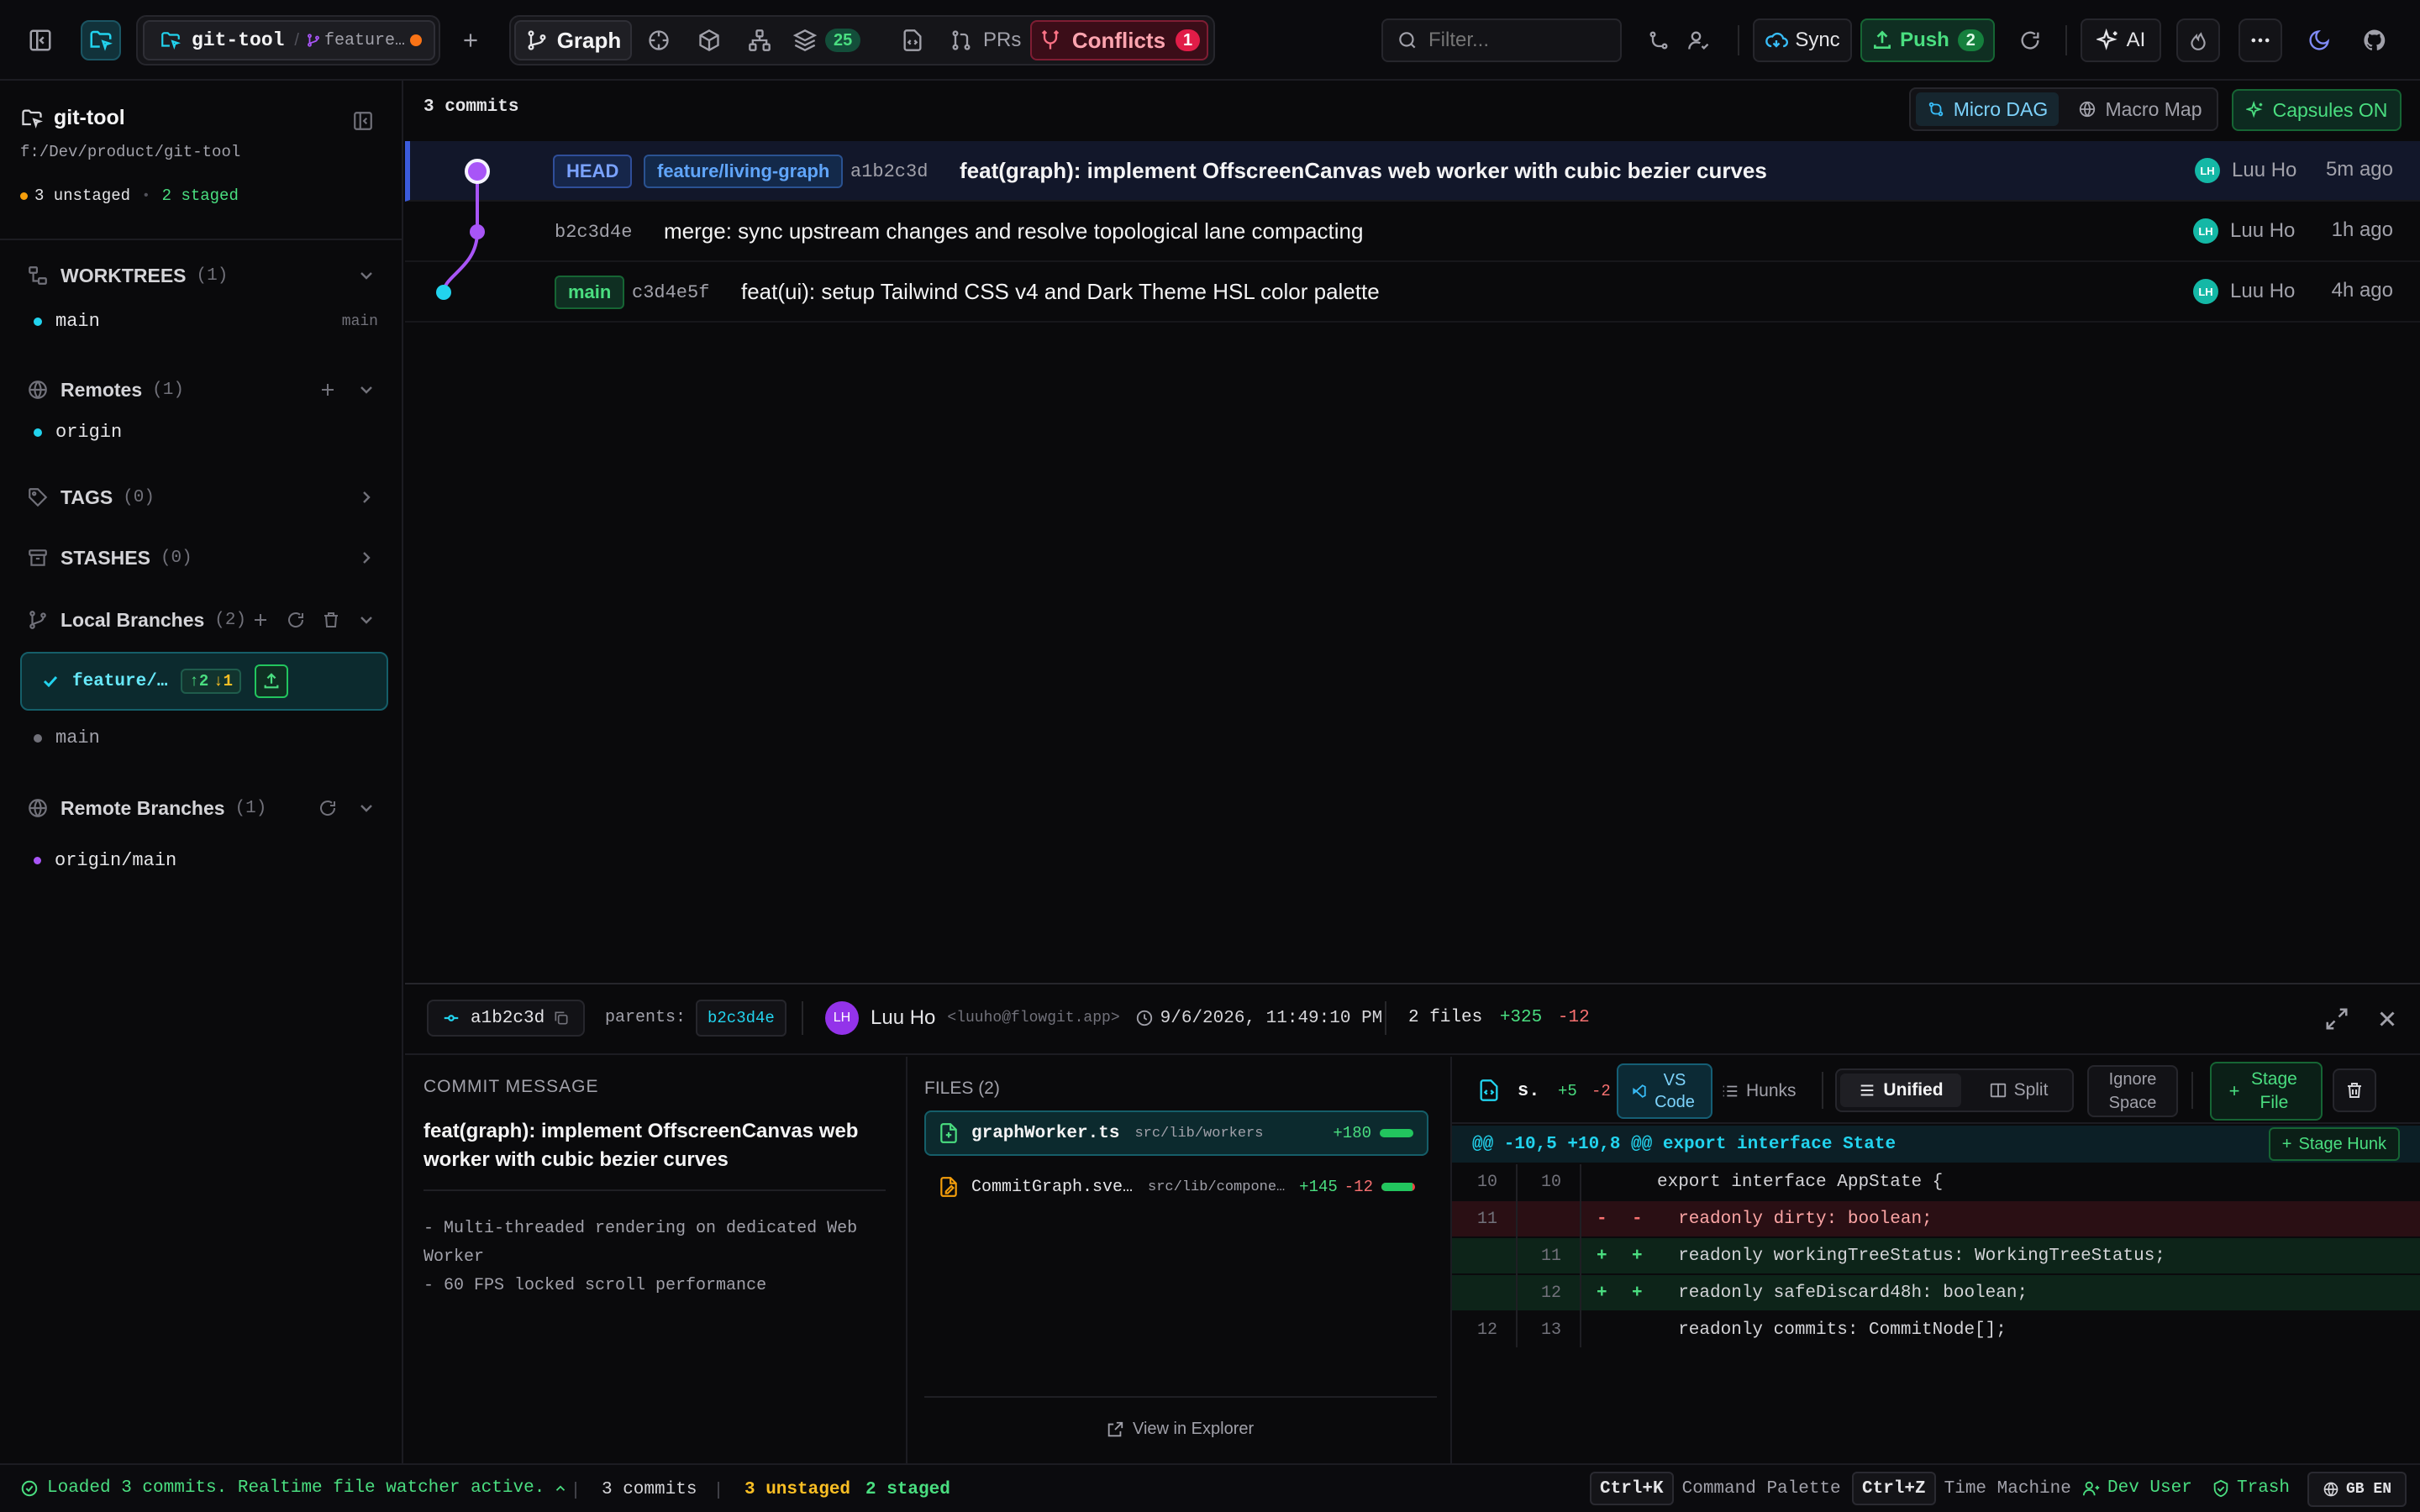 This screenshot has width=2420, height=1512. I want to click on file-item-selected: graphWorker.ts src/lib/workers +180, so click(1176, 1133).